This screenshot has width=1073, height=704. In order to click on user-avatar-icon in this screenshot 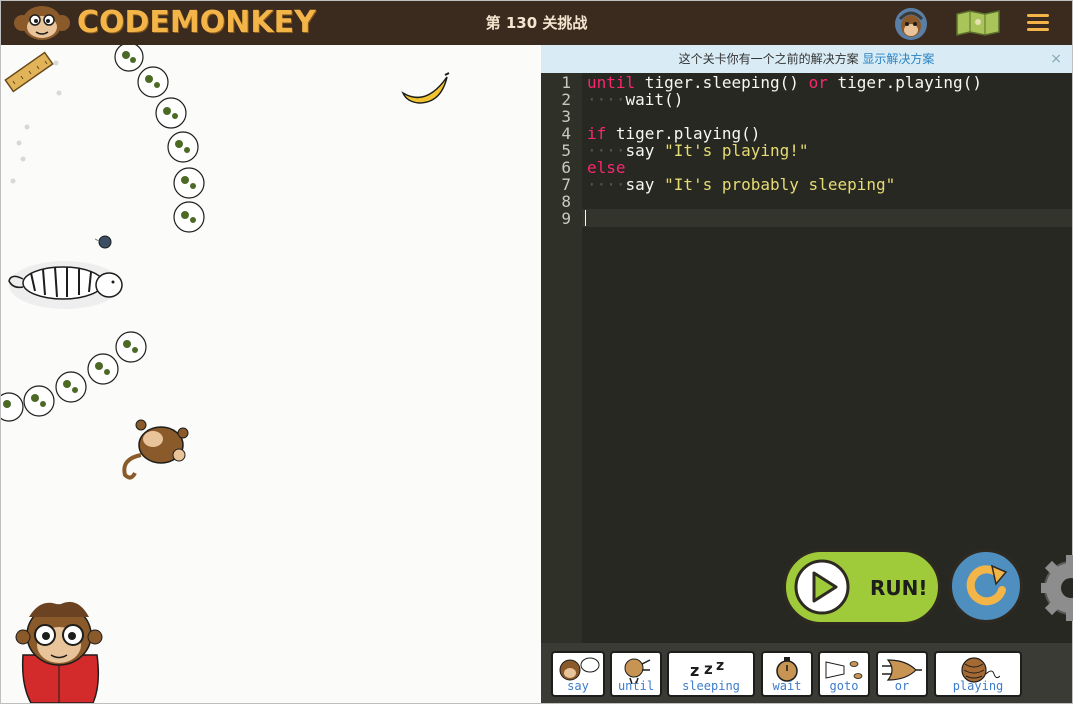, I will do `click(911, 24)`.